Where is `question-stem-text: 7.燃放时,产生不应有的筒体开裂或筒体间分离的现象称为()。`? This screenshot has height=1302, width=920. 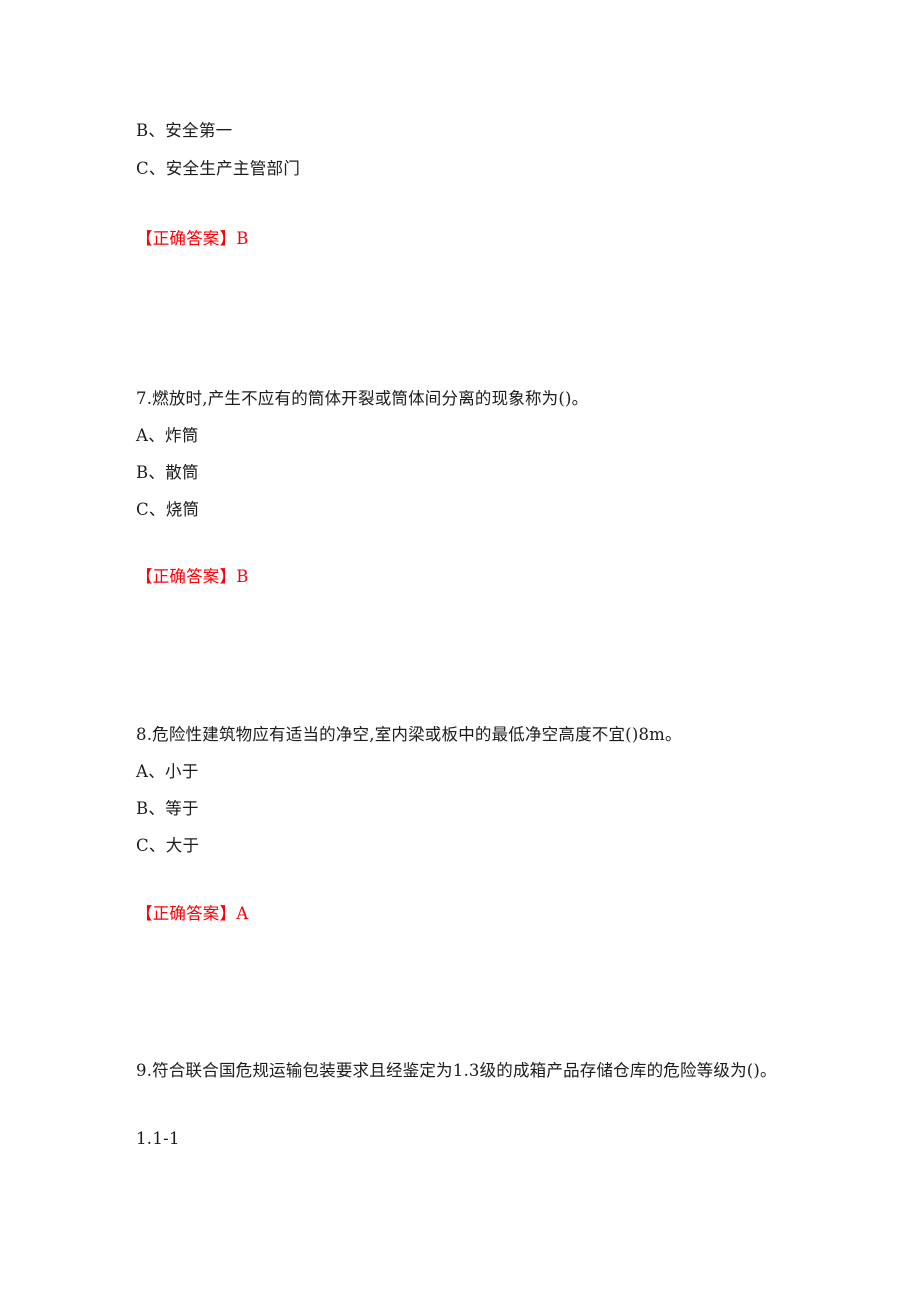
question-stem-text: 7.燃放时,产生不应有的筒体开裂或筒体间分离的现象称为()。 is located at coordinates (362, 398).